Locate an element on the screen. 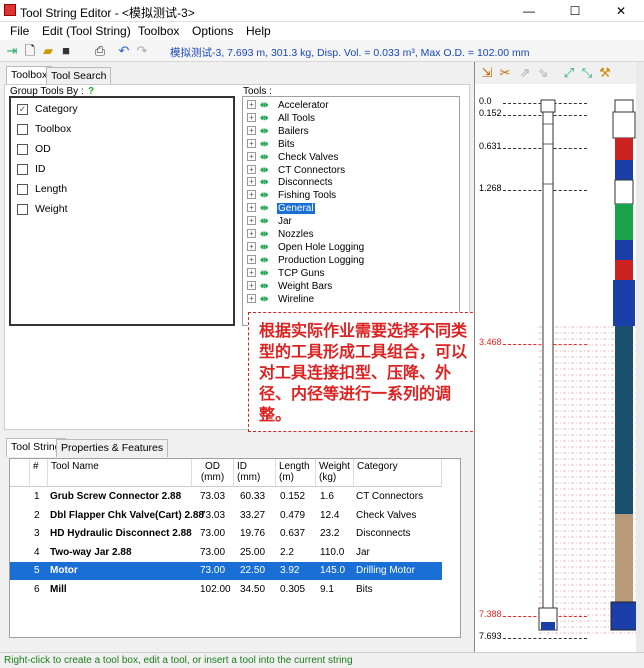 The image size is (644, 668). insert-tool-icon: ⇲ is located at coordinates (487, 73).